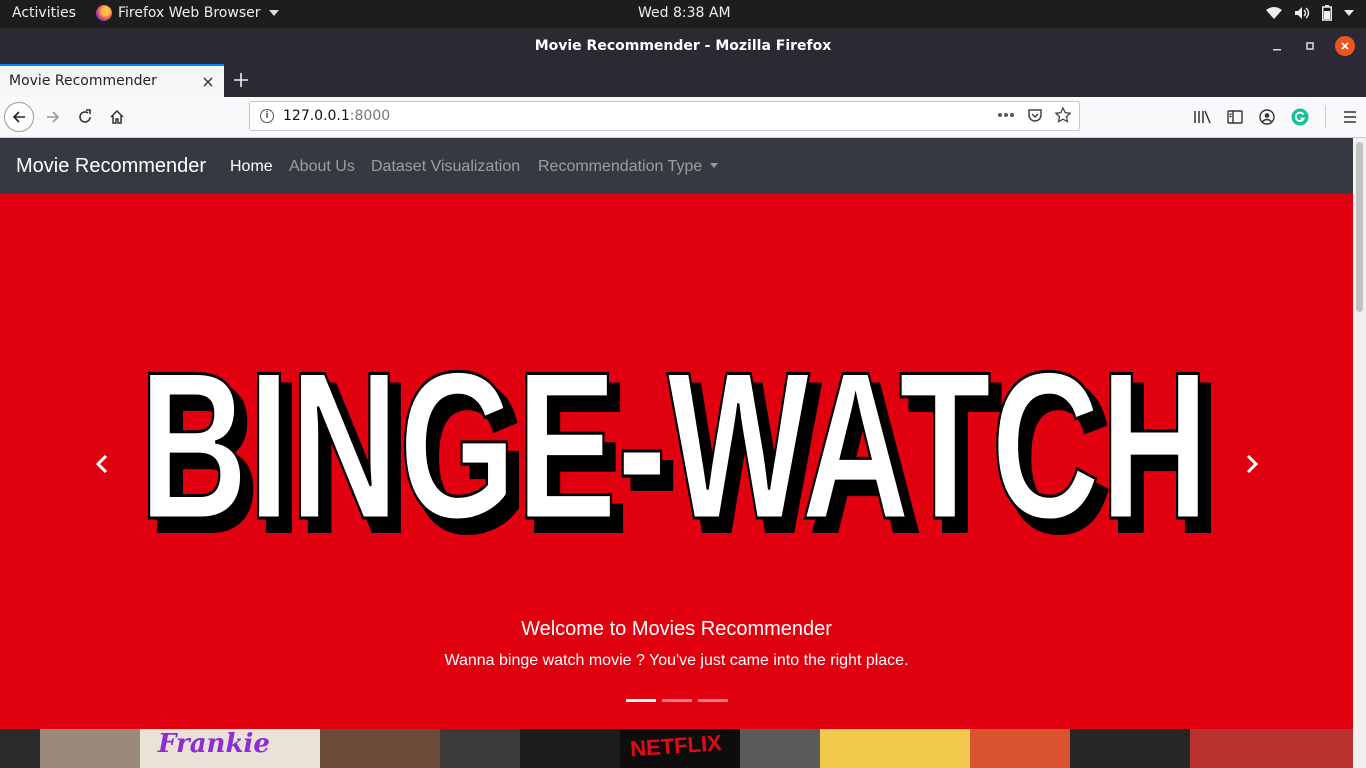  What do you see at coordinates (1006, 115) in the screenshot?
I see `more-icon` at bounding box center [1006, 115].